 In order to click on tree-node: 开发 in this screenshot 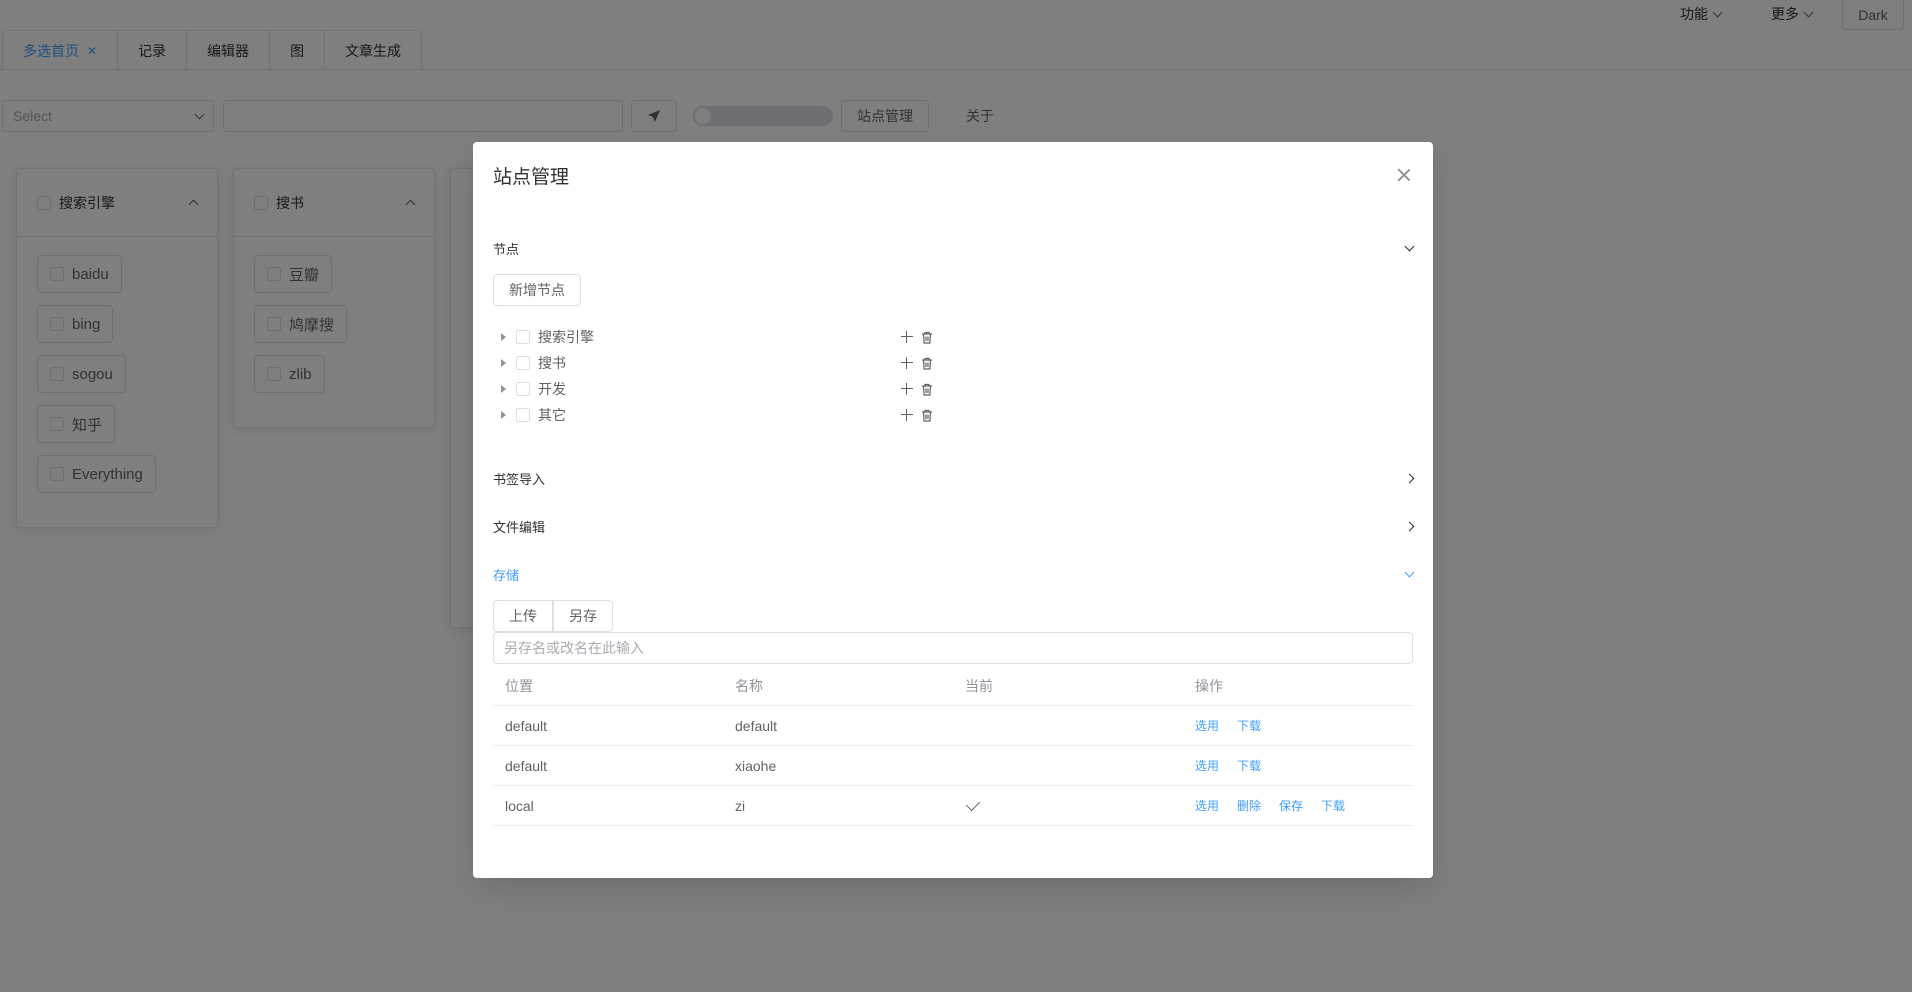, I will do `click(716, 389)`.